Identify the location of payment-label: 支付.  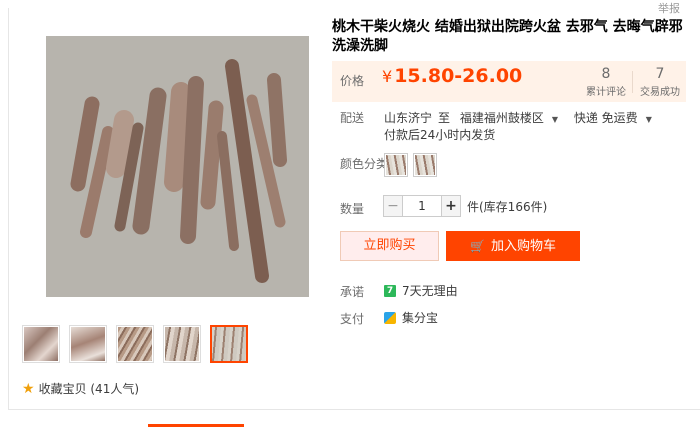
(352, 319).